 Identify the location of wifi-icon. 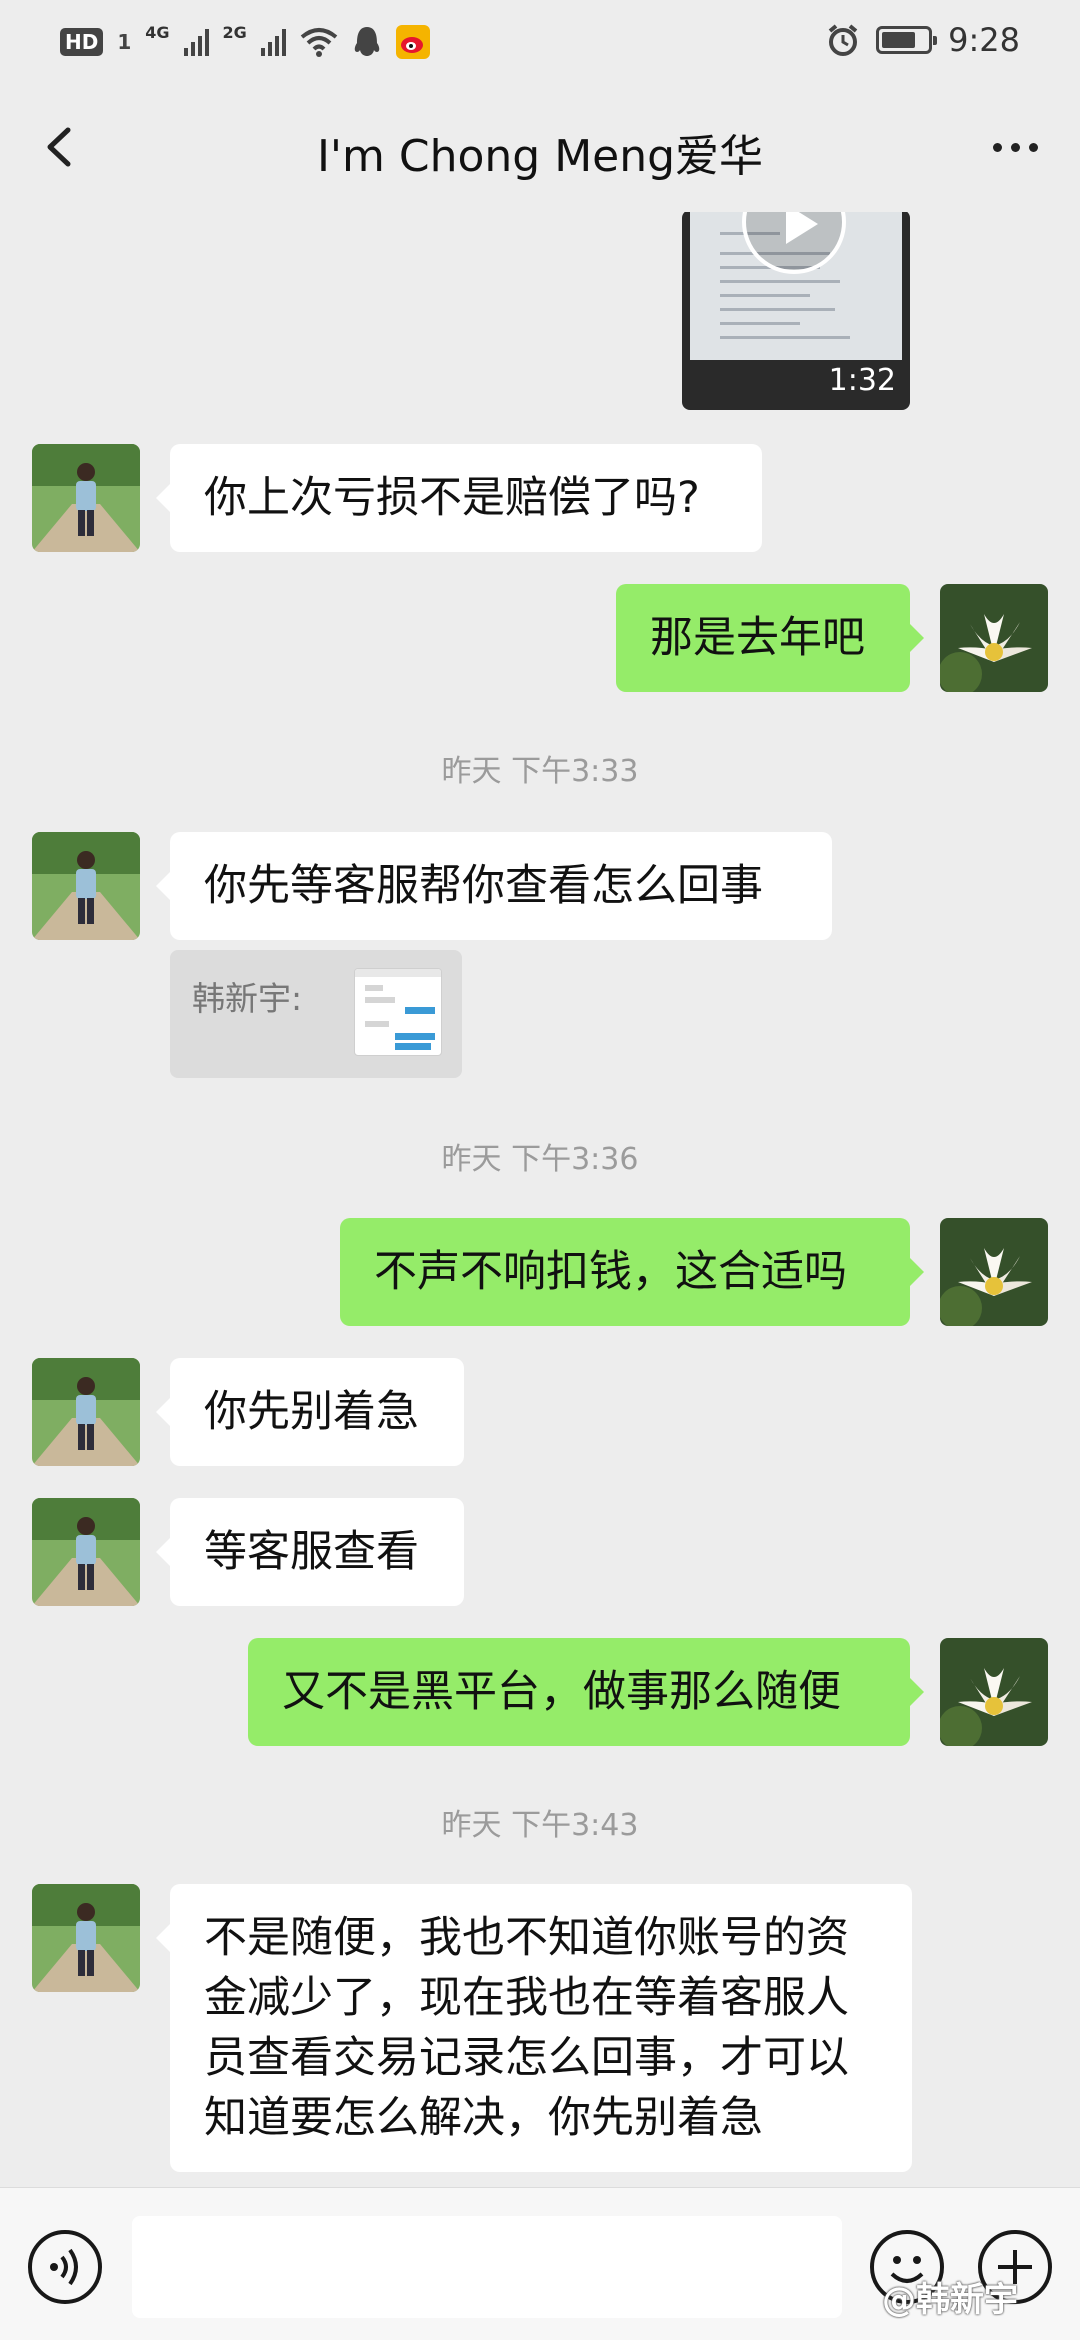
(319, 42).